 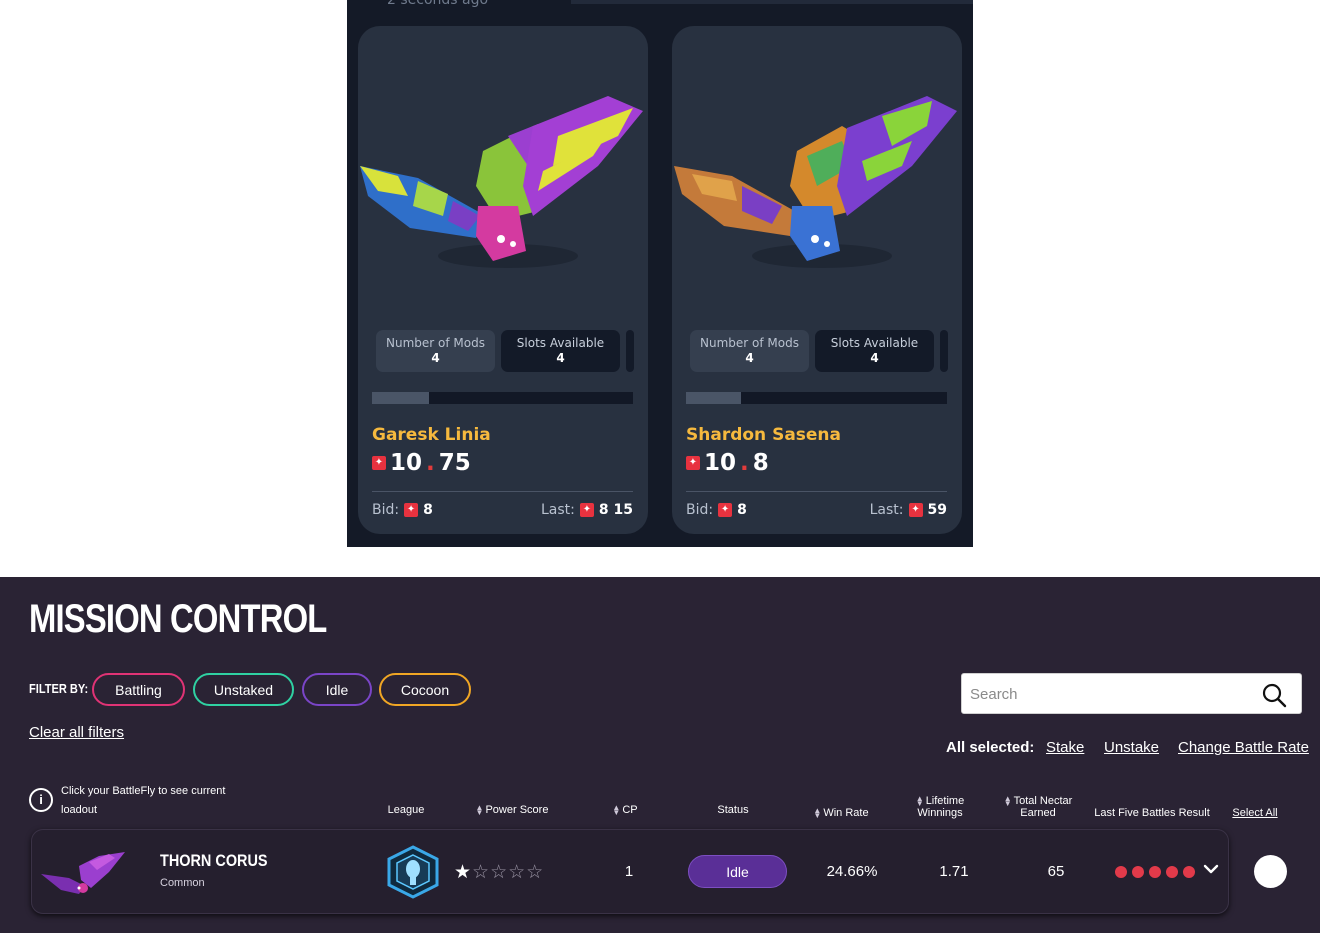 What do you see at coordinates (425, 689) in the screenshot?
I see `filter-cocoon-button: Cocoon` at bounding box center [425, 689].